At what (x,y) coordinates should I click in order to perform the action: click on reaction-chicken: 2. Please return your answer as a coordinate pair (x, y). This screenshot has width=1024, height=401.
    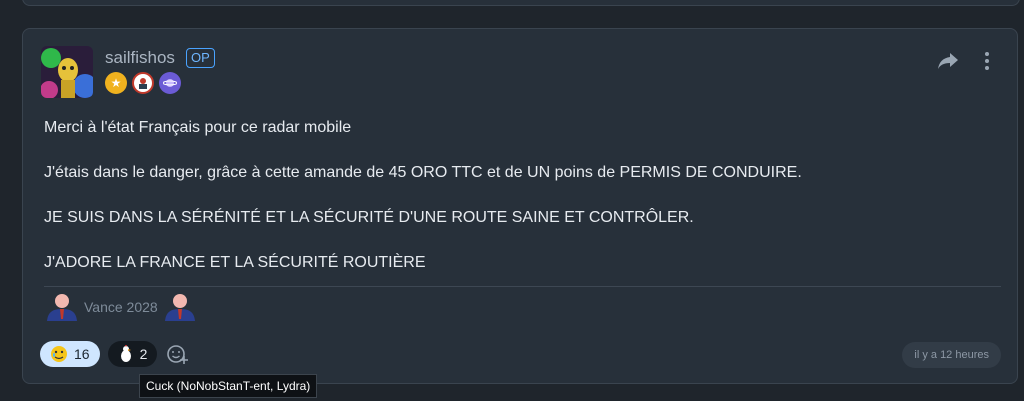
    Looking at the image, I should click on (132, 354).